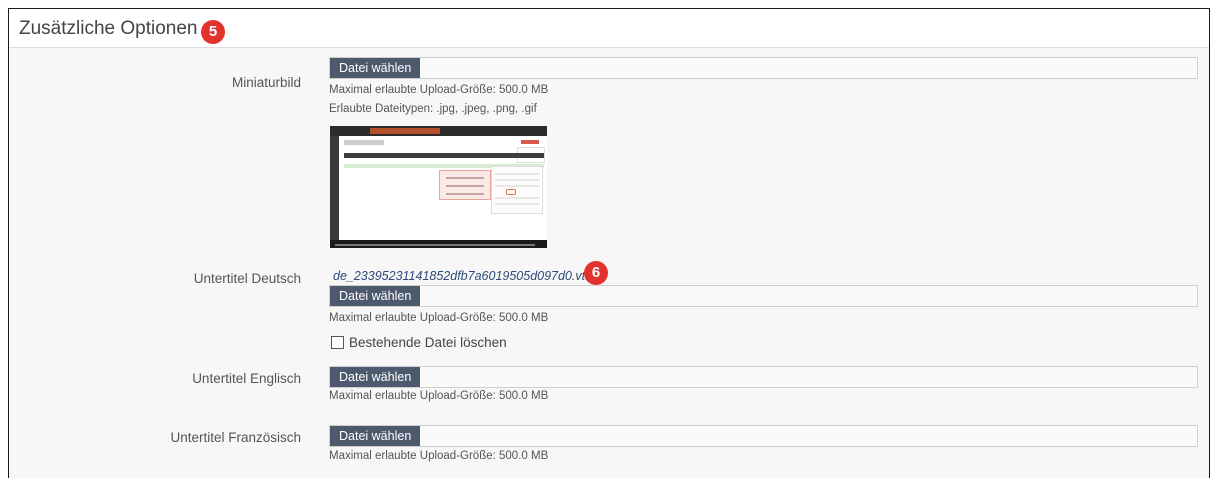 This screenshot has width=1214, height=478. I want to click on subtitle-en-choose-file-button: Datei wählen, so click(375, 377).